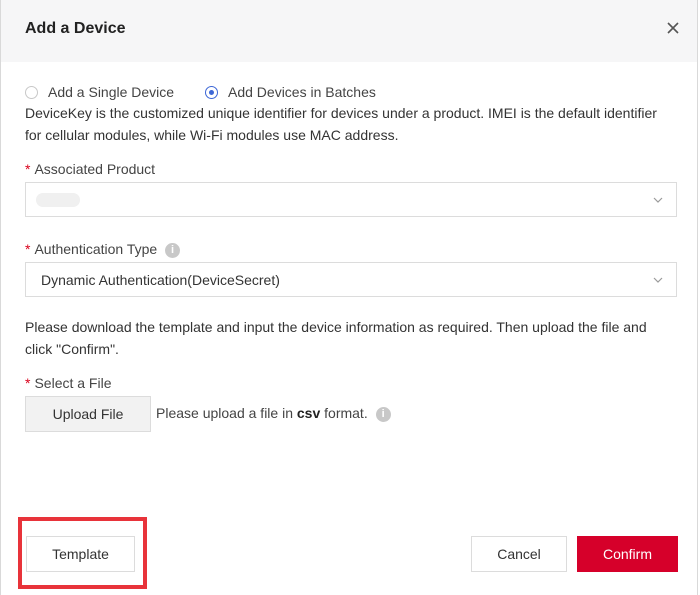 This screenshot has height=595, width=700. Describe the element at coordinates (82, 553) in the screenshot. I see `highlight-box` at that location.